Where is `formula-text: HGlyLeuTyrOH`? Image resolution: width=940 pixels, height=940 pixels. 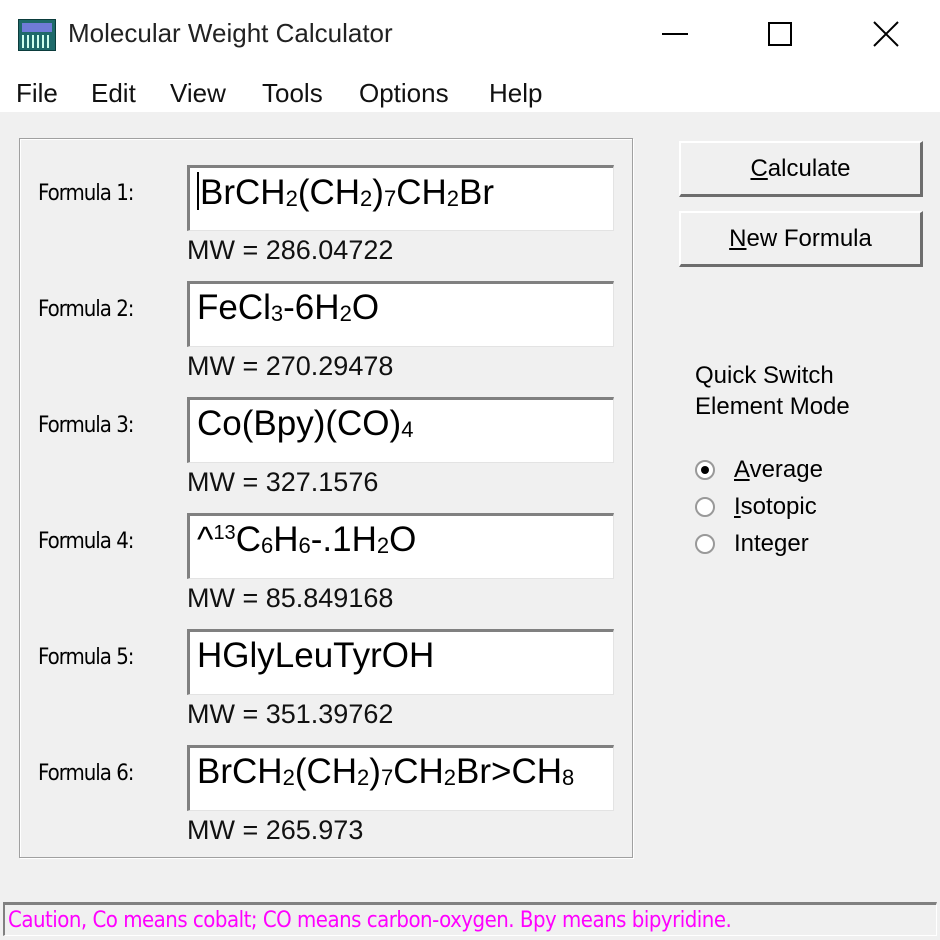 formula-text: HGlyLeuTyrOH is located at coordinates (316, 655).